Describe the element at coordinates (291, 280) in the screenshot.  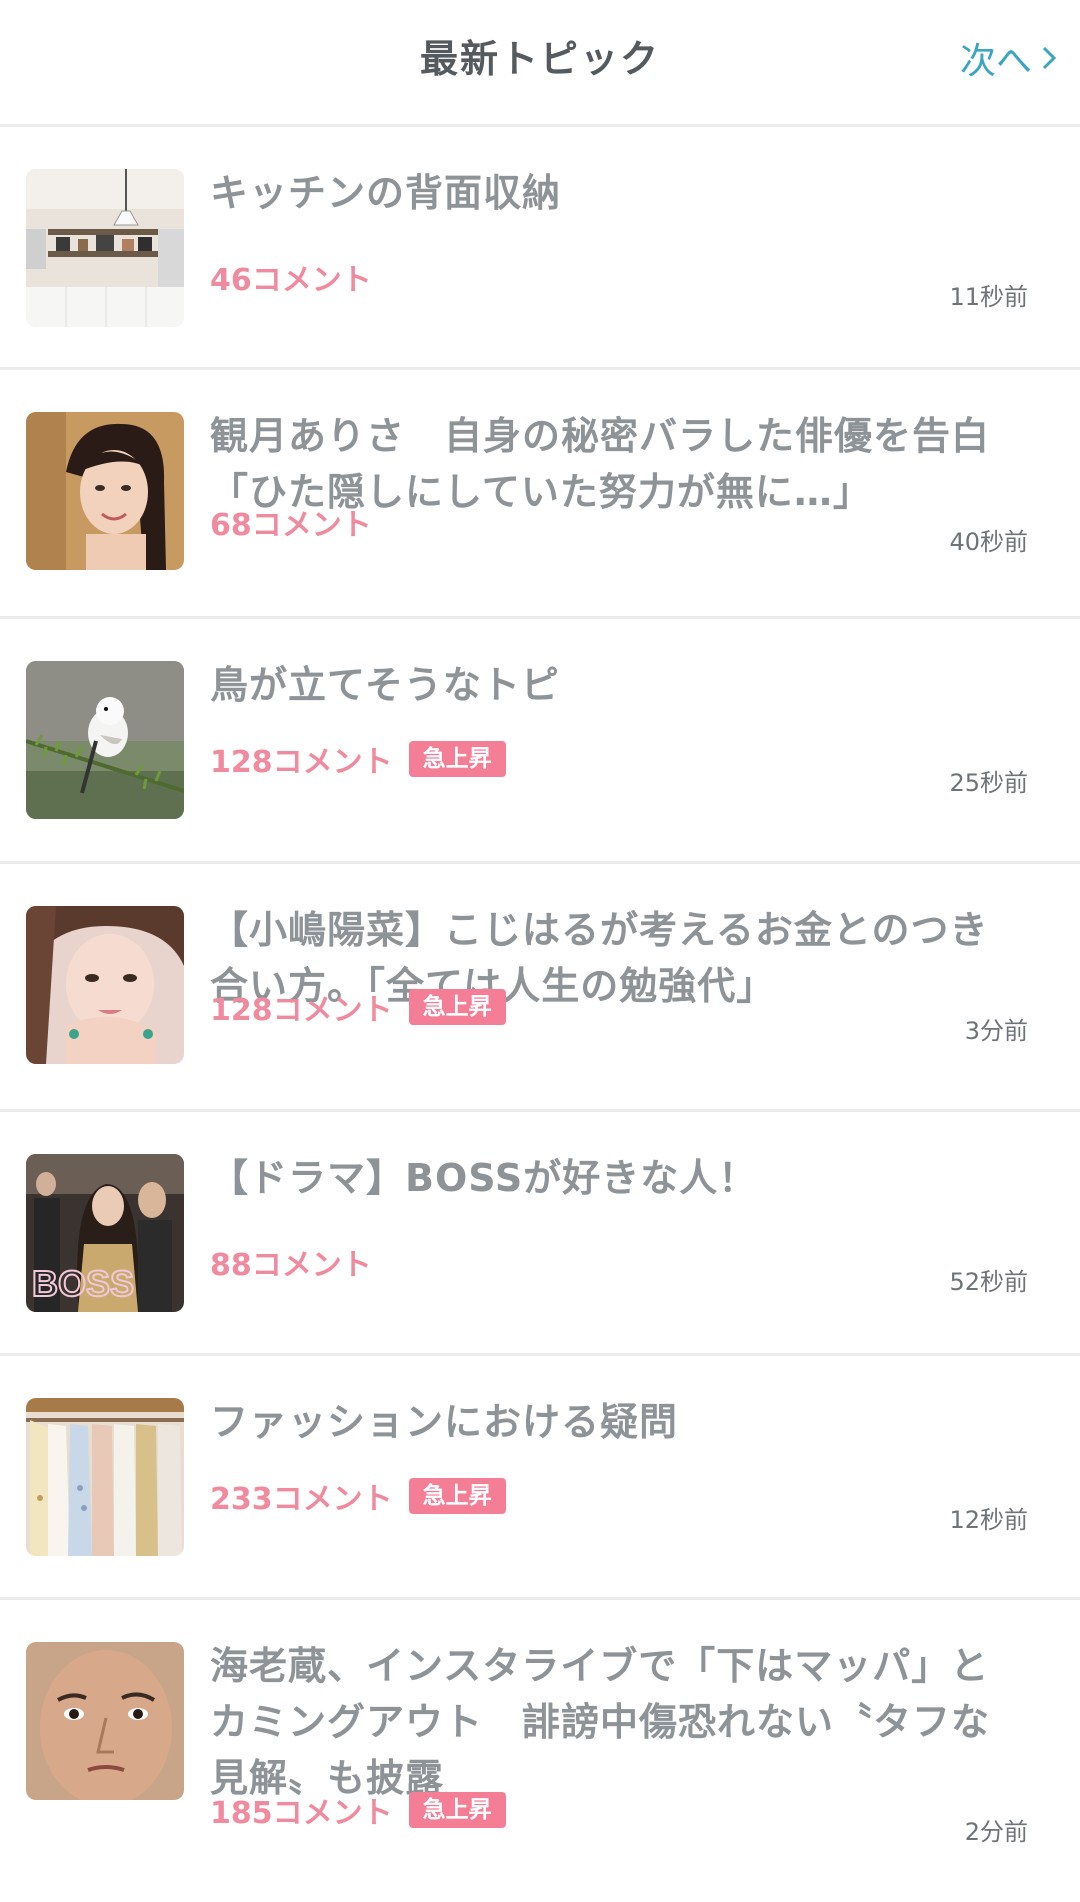
I see `comment-count: 46コメント` at that location.